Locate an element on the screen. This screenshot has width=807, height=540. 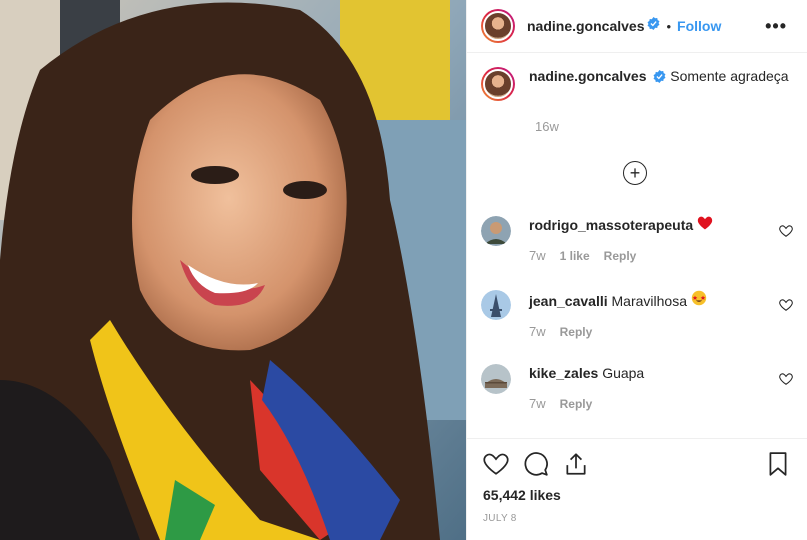
author-username: nadine.goncalves is located at coordinates (585, 26).